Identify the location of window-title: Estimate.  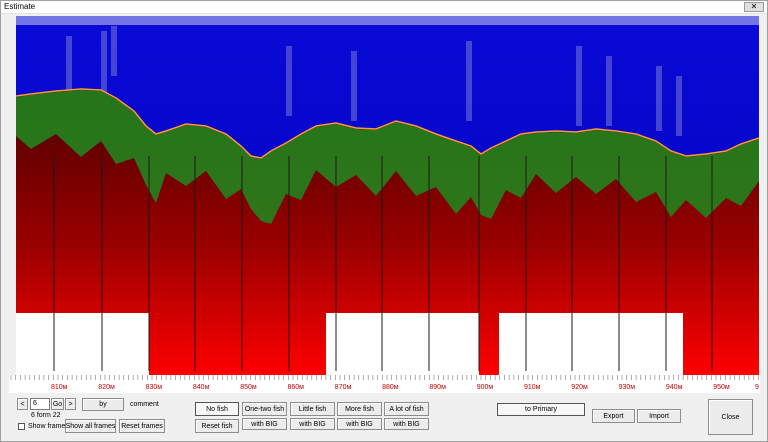
(20, 6).